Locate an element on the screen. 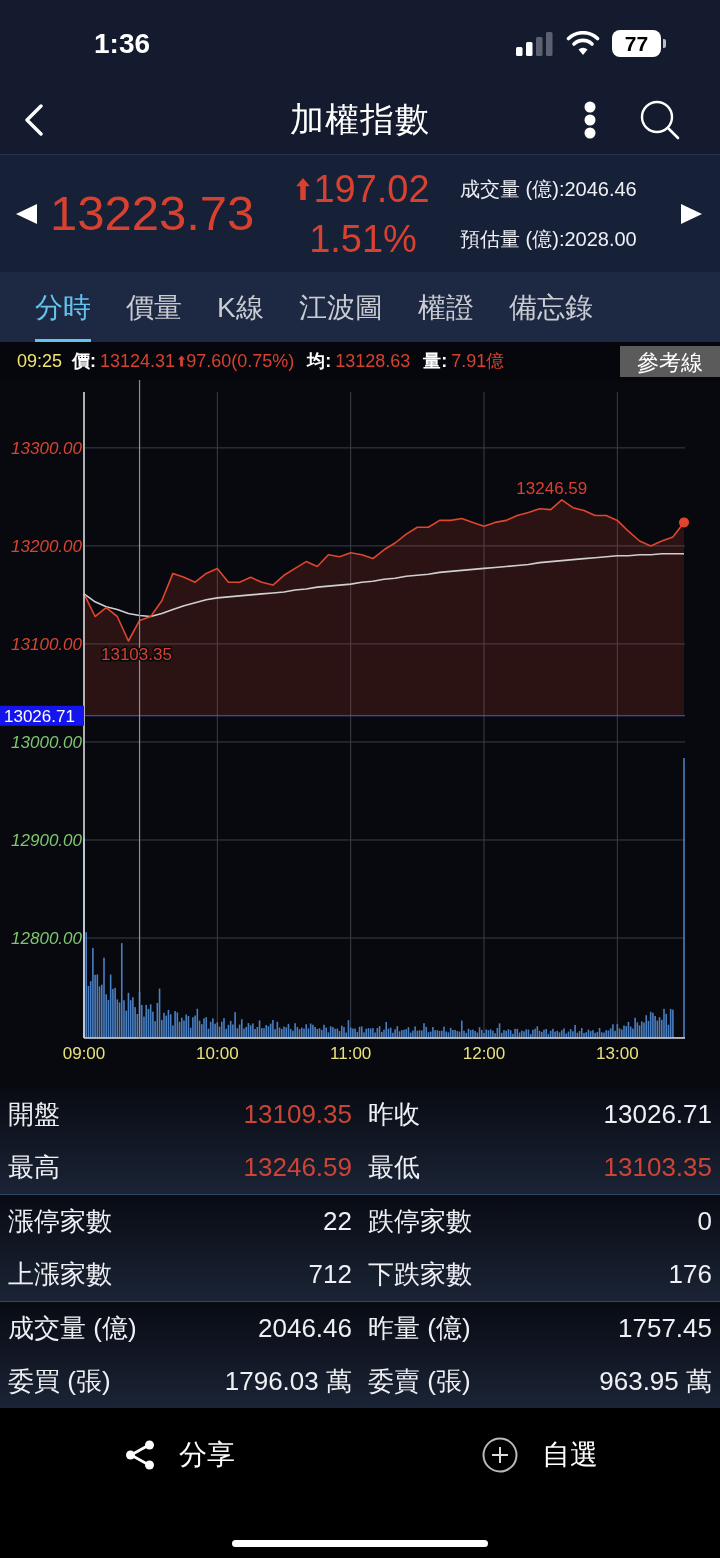 This screenshot has width=720, height=1558. more-vertical-icon is located at coordinates (590, 119).